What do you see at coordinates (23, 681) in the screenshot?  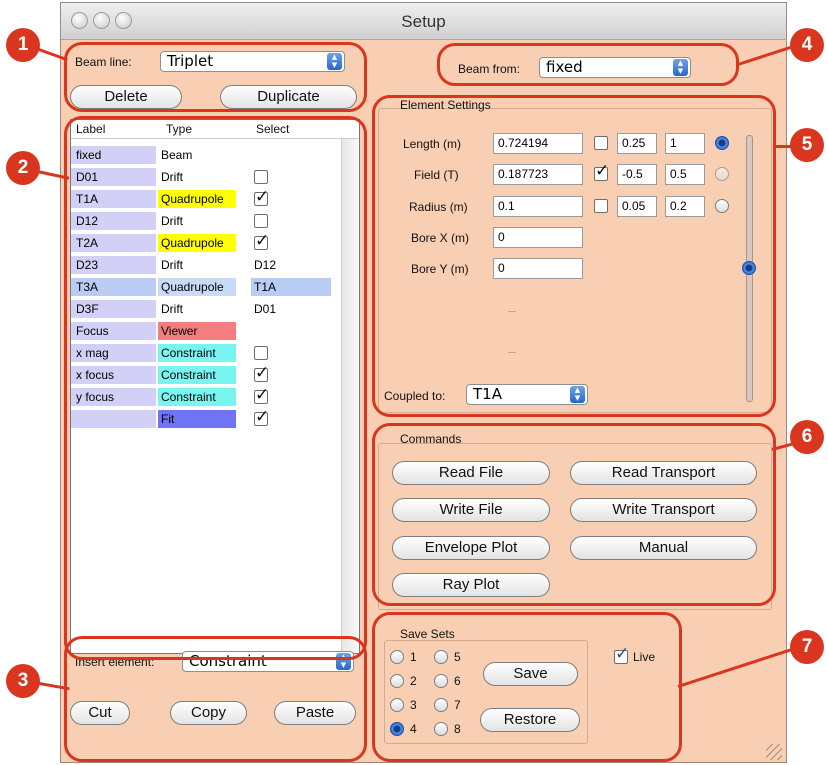 I see `annotation-badge-3: 3` at bounding box center [23, 681].